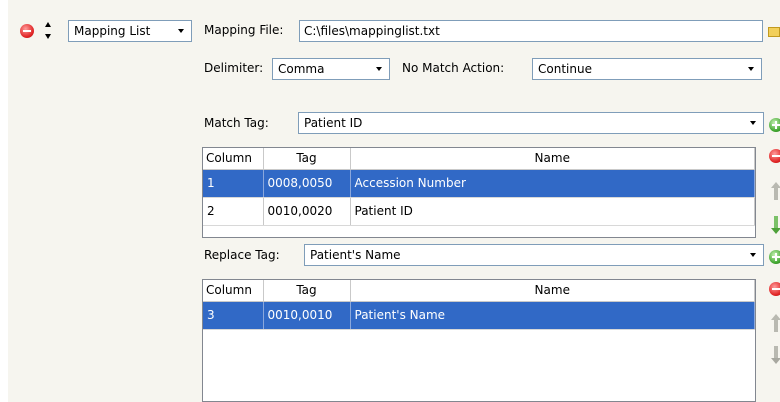  I want to click on row-name: Patient ID, so click(552, 211).